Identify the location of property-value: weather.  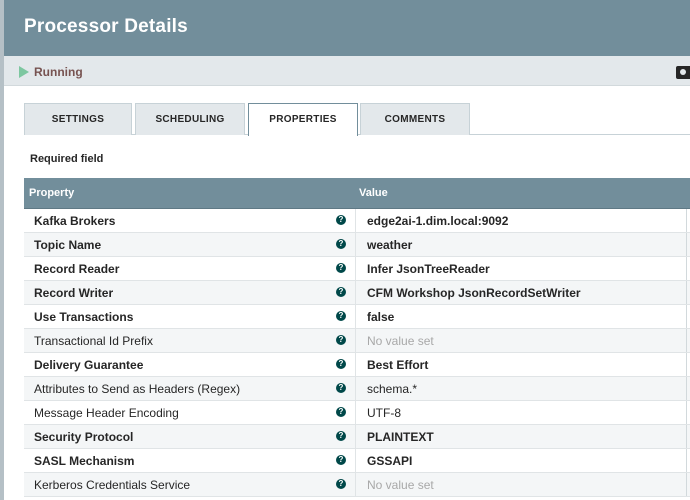
(389, 245).